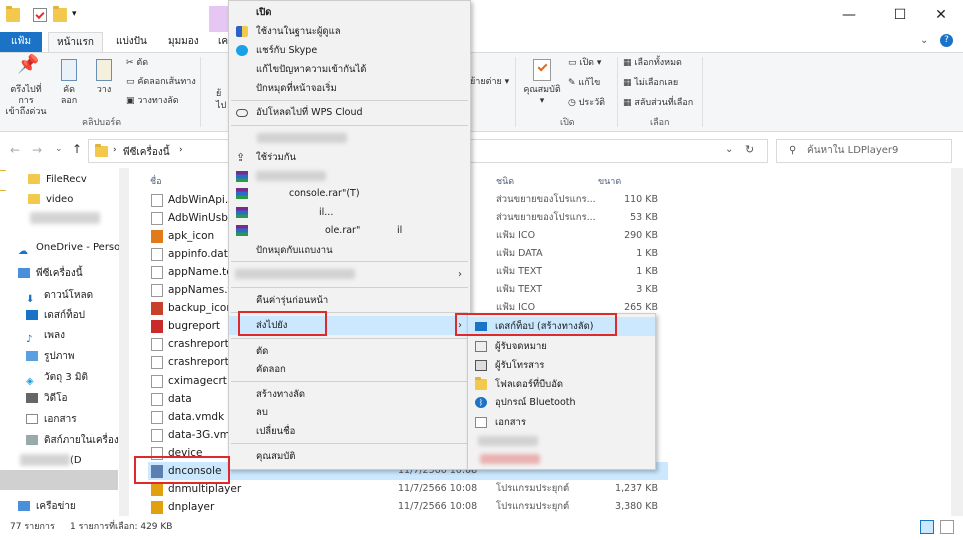  What do you see at coordinates (561, 402) in the screenshot?
I see `submenu-item-bluetooth: ᛒ อุปกรณ์ Bluetooth` at bounding box center [561, 402].